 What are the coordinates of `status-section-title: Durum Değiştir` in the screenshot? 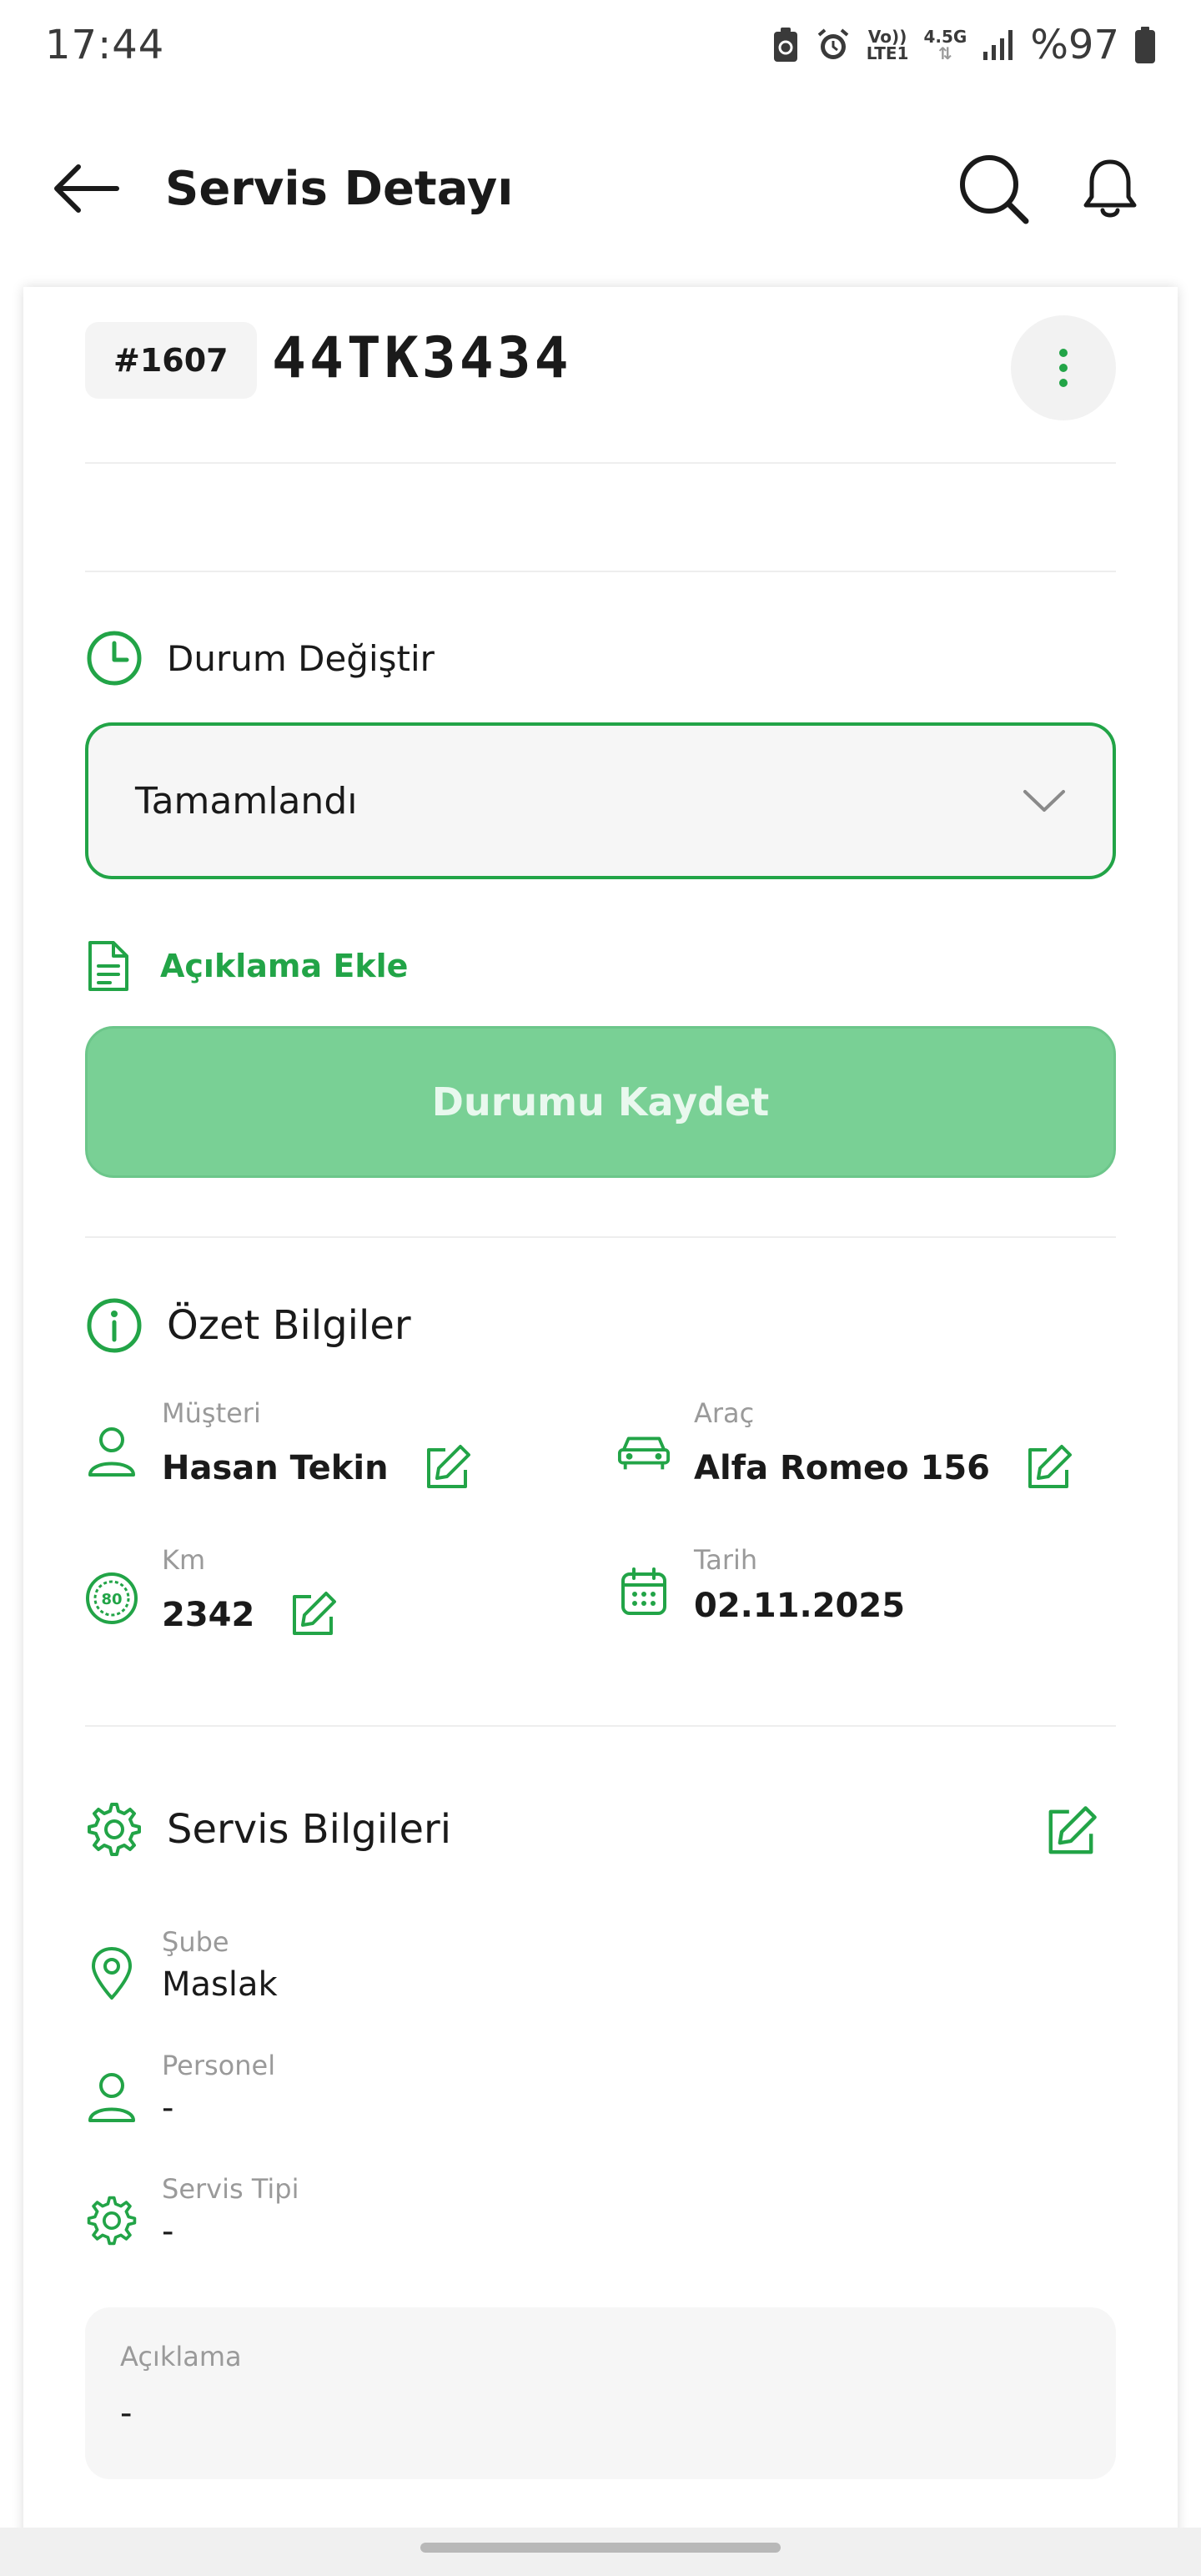 It's located at (301, 658).